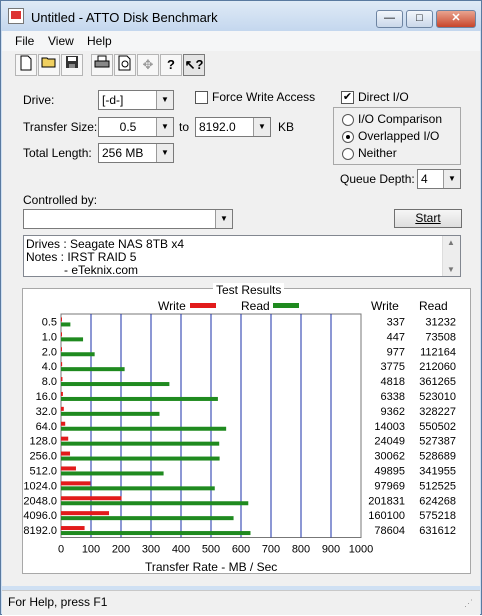 The height and width of the screenshot is (616, 482). I want to click on x-tick-label: 600, so click(241, 550).